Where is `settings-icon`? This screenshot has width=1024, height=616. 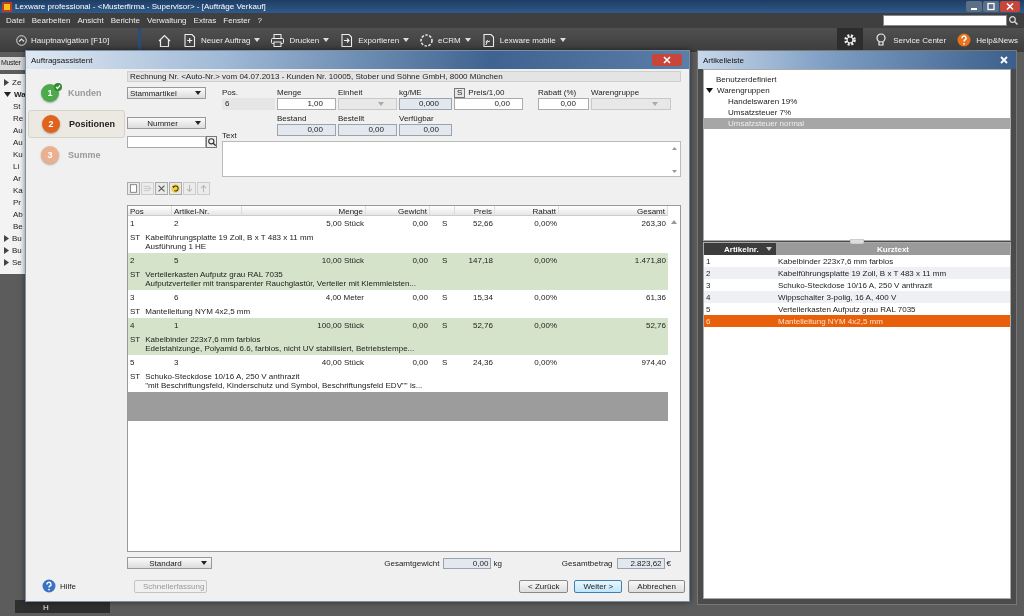 settings-icon is located at coordinates (850, 40).